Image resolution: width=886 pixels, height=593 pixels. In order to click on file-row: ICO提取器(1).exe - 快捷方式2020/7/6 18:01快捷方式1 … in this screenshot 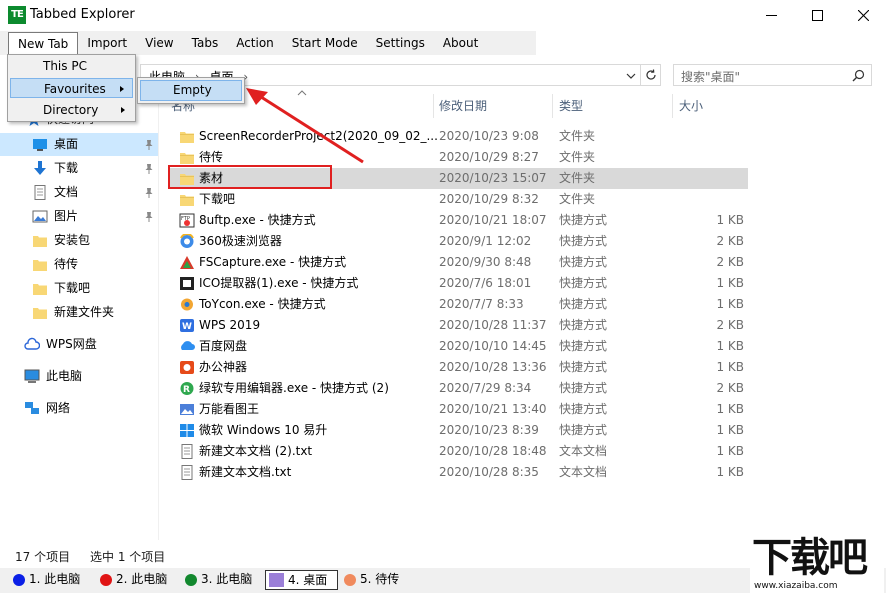, I will do `click(458, 283)`.